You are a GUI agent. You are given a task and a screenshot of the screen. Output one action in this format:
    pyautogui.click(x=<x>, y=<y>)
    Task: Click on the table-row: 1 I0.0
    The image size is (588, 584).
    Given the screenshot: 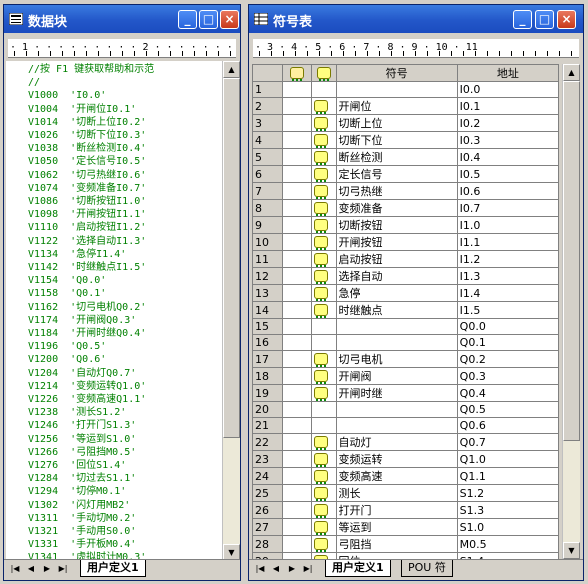 What is the action you would take?
    pyautogui.click(x=405, y=89)
    